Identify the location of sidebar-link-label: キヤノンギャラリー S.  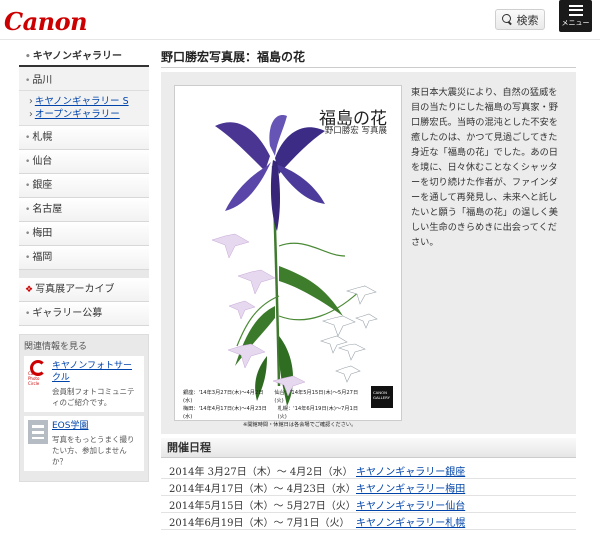
(81, 101).